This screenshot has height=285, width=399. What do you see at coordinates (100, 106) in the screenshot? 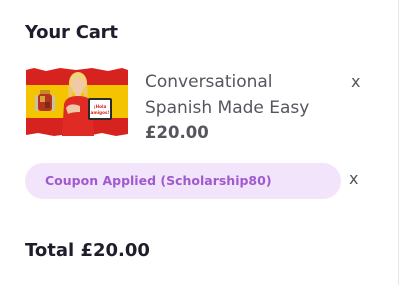
I see `svg-text: ¡Hola` at bounding box center [100, 106].